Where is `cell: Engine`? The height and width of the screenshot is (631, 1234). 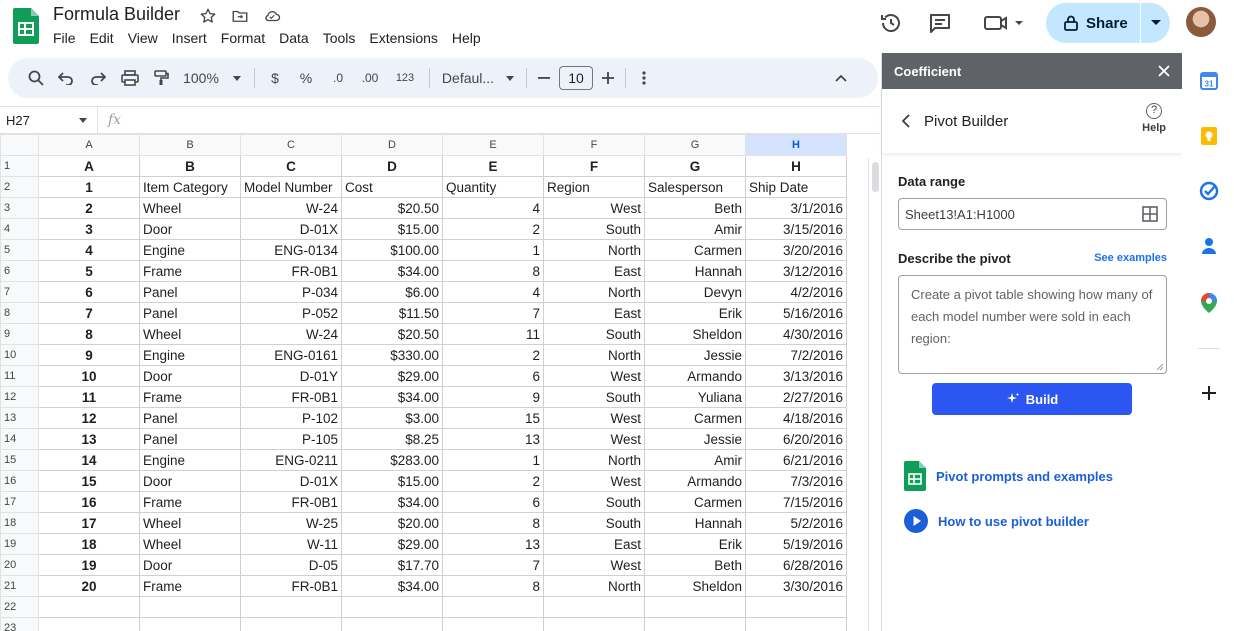
cell: Engine is located at coordinates (190, 460).